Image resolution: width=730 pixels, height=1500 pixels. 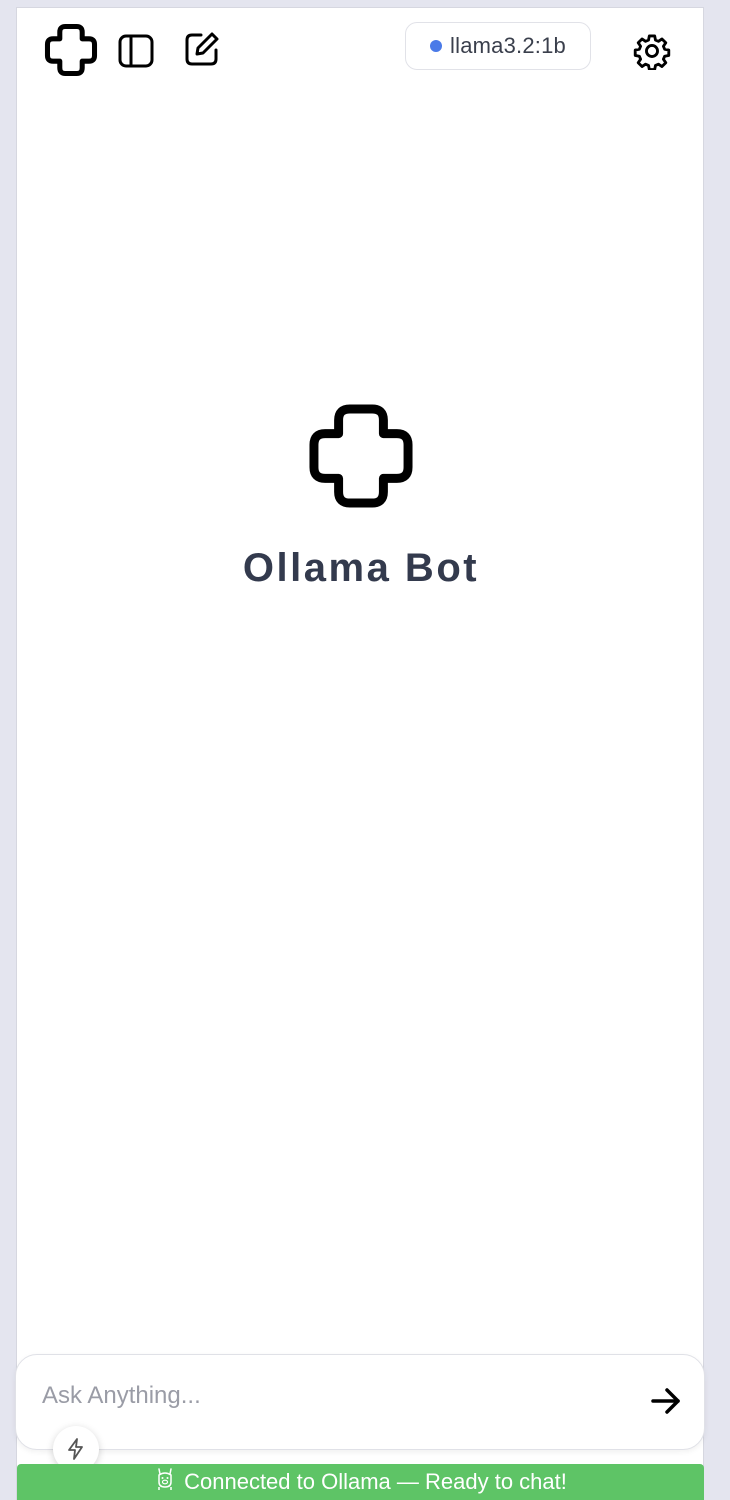 I want to click on message-input, so click(x=322, y=1396).